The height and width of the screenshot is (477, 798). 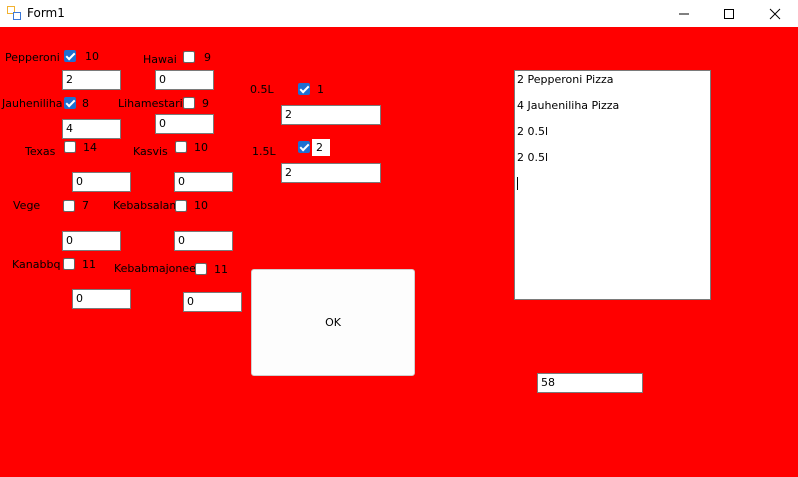 What do you see at coordinates (150, 103) in the screenshot?
I see `lihamestari-label: Lihamestari` at bounding box center [150, 103].